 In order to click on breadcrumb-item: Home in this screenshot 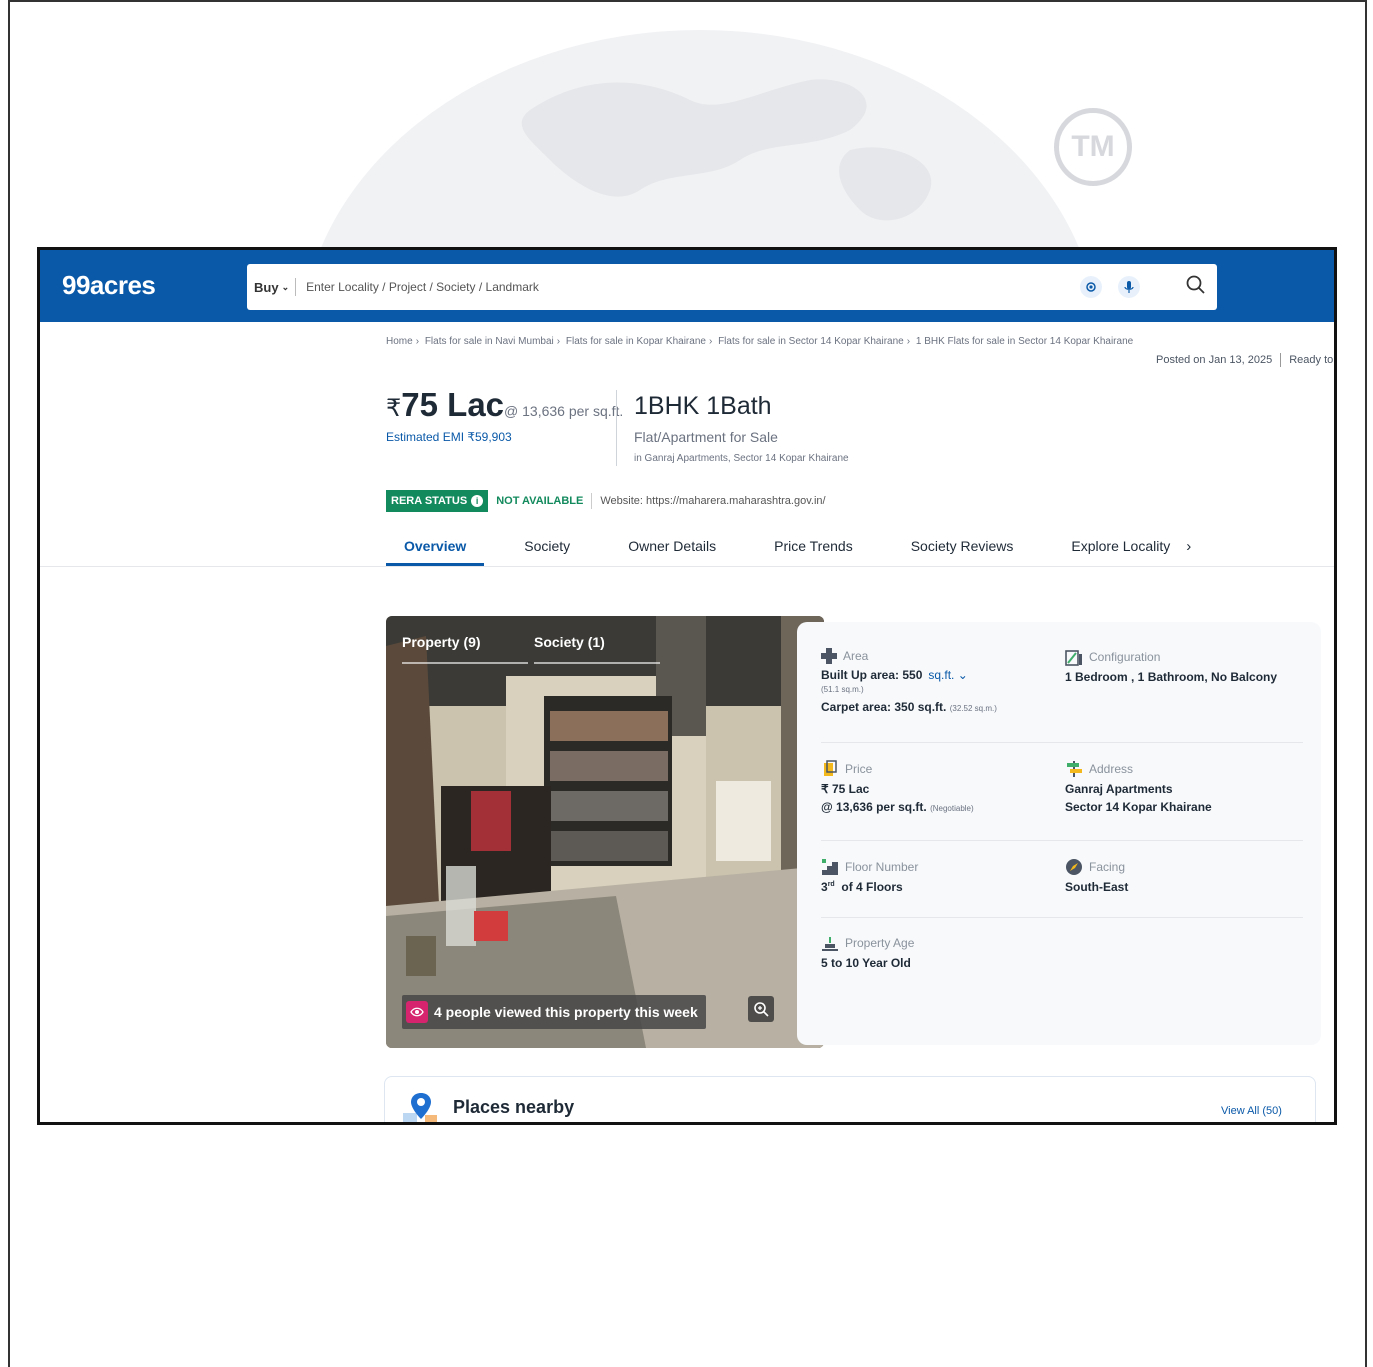, I will do `click(399, 341)`.